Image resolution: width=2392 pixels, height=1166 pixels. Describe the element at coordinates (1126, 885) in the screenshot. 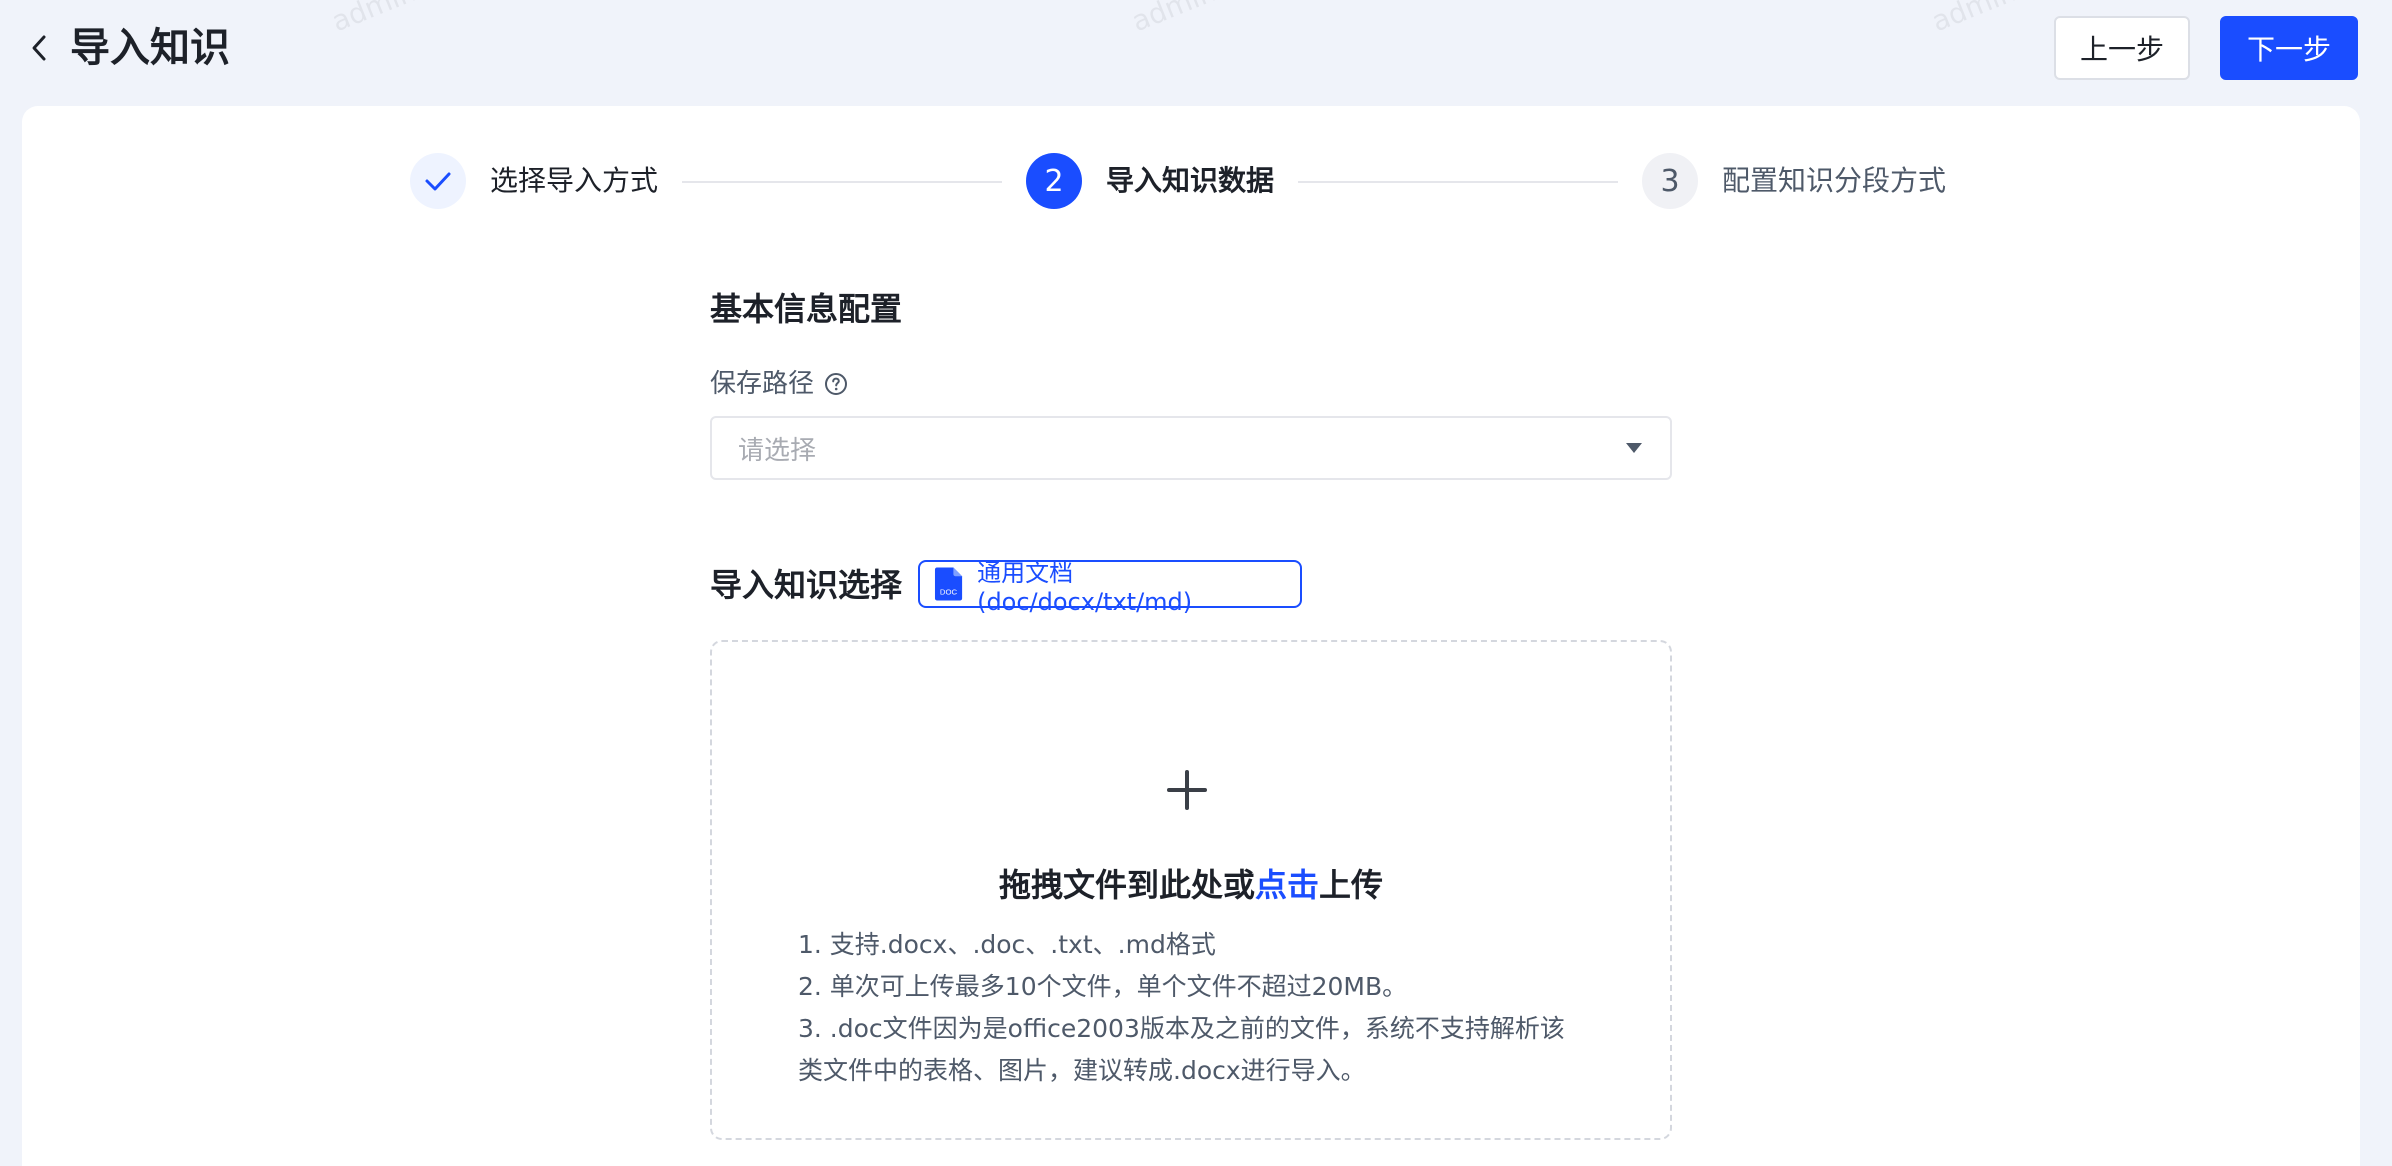

I see `upload-title-before: 拖拽文件到此处或` at that location.